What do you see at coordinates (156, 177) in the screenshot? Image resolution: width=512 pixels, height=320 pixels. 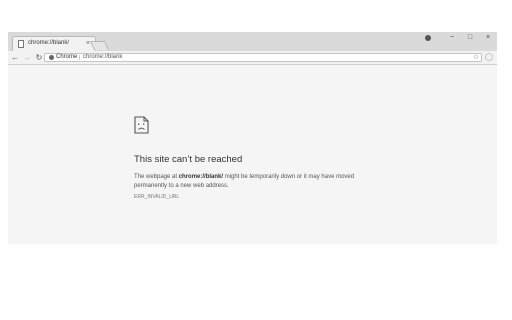 I see `error-desc-prefix: The webpage at` at bounding box center [156, 177].